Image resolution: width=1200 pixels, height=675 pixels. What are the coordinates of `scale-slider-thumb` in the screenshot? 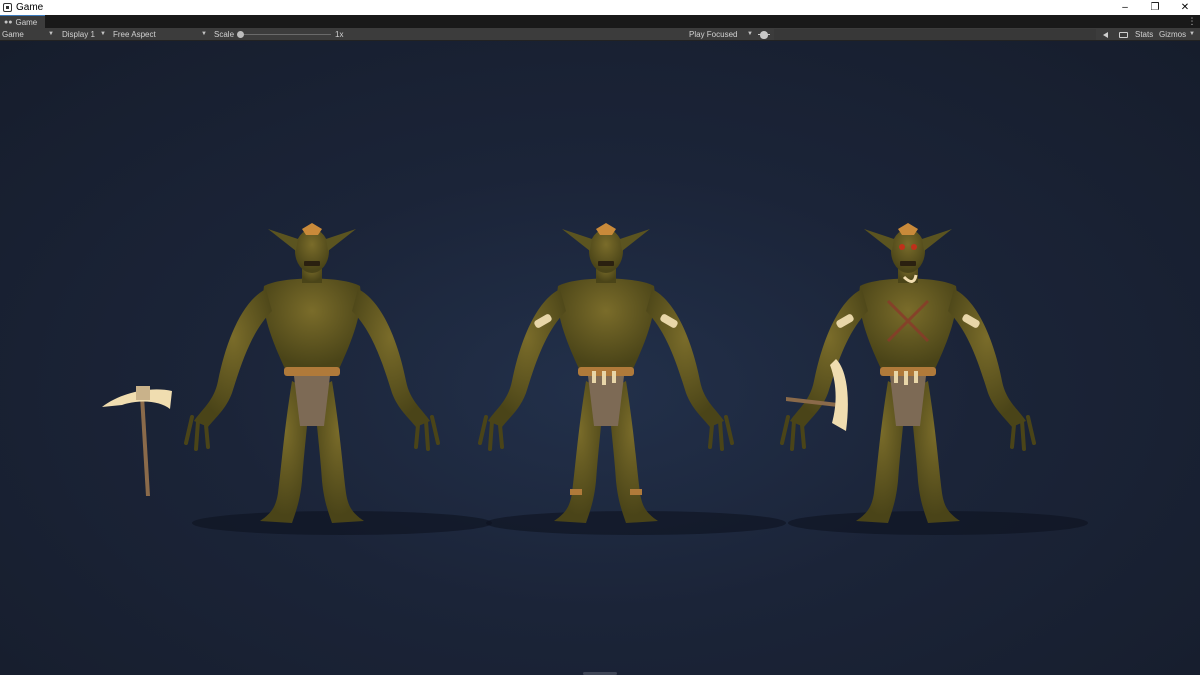 It's located at (240, 34).